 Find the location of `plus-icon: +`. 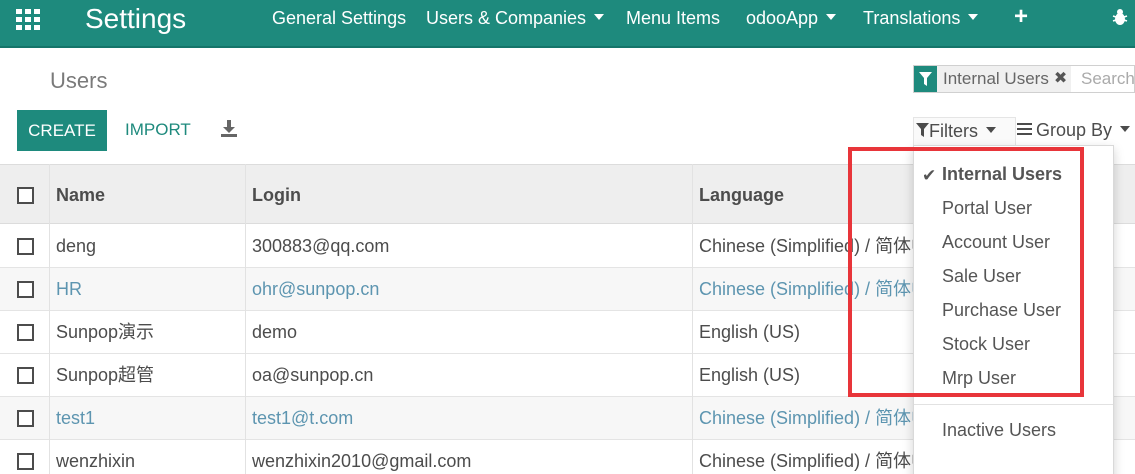

plus-icon: + is located at coordinates (1021, 17).